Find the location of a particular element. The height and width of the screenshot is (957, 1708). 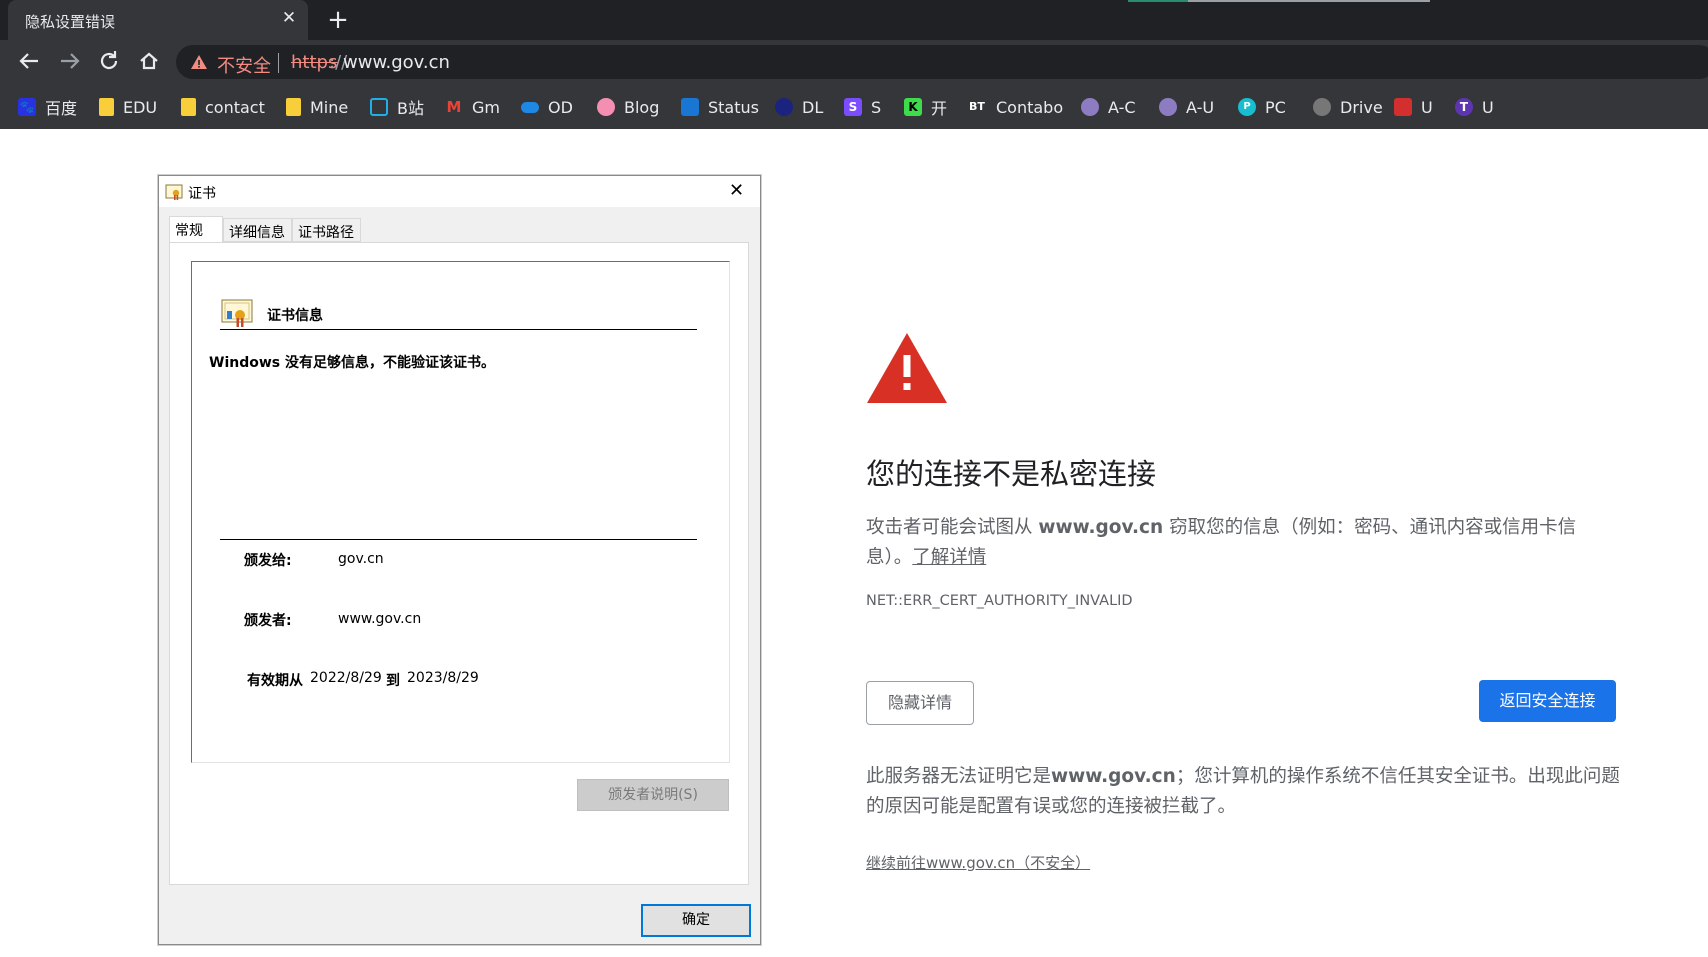

flower-icon is located at coordinates (606, 107).